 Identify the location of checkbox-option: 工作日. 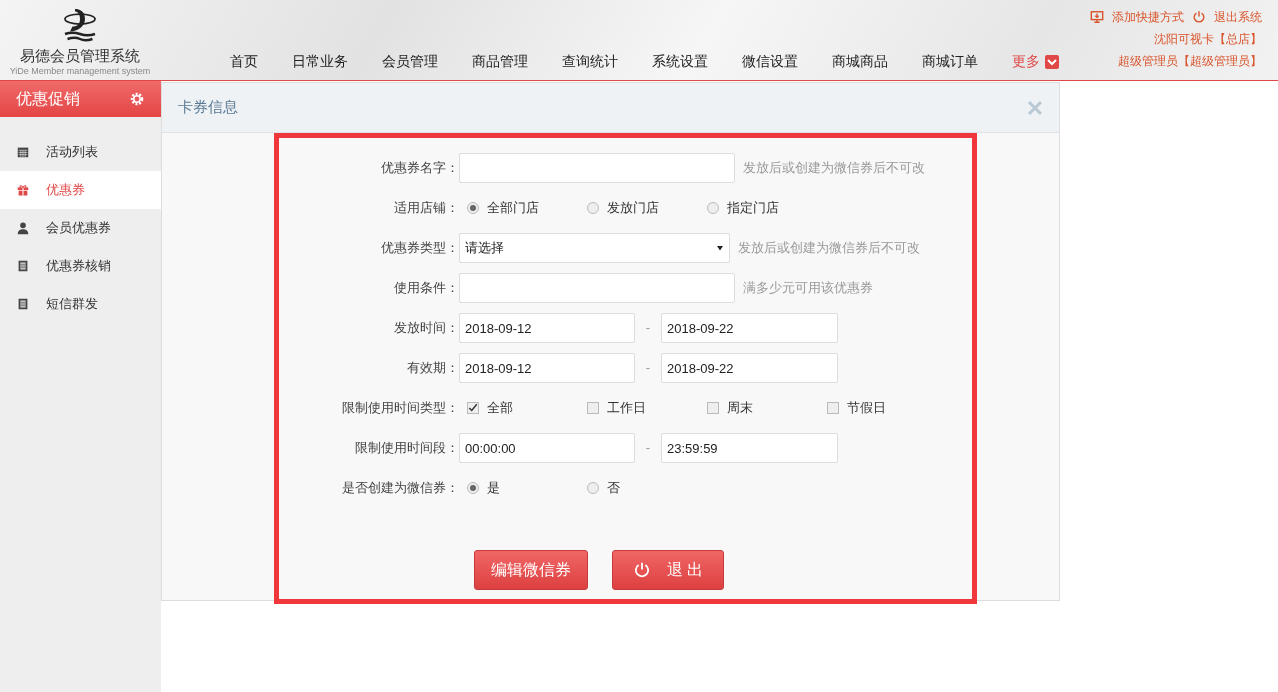
(647, 408).